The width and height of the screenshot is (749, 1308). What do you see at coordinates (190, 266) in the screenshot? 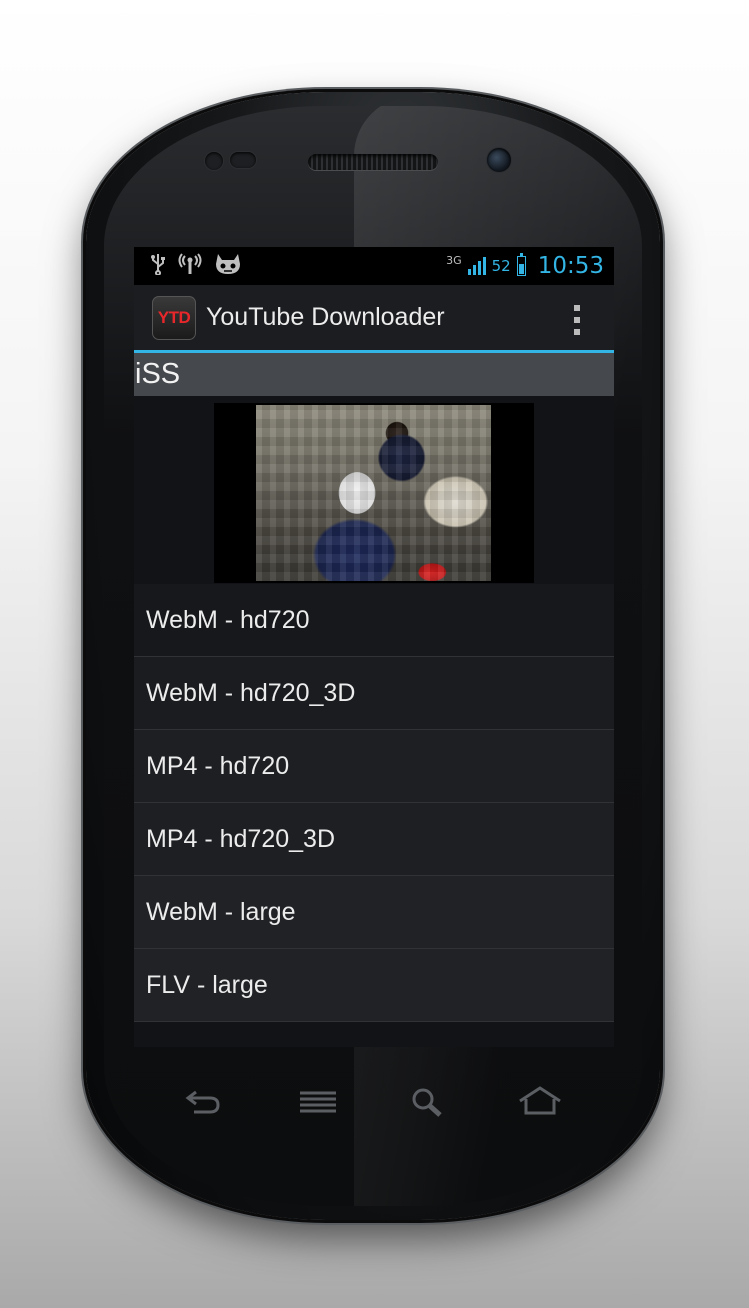
I see `tethering-icon` at bounding box center [190, 266].